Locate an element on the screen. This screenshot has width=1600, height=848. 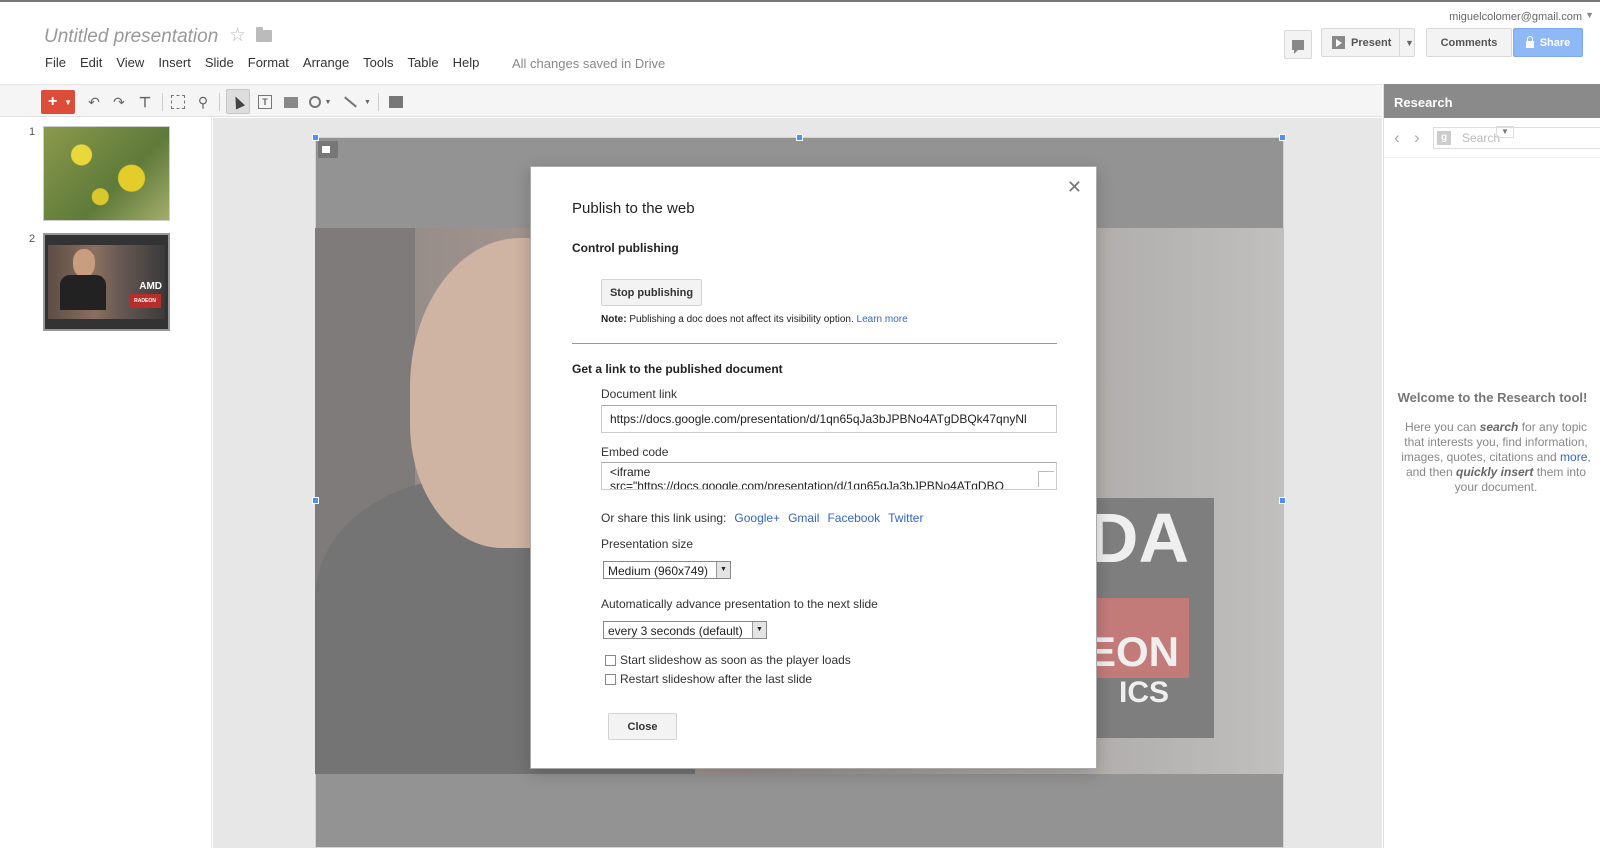
folder-icon is located at coordinates (264, 34).